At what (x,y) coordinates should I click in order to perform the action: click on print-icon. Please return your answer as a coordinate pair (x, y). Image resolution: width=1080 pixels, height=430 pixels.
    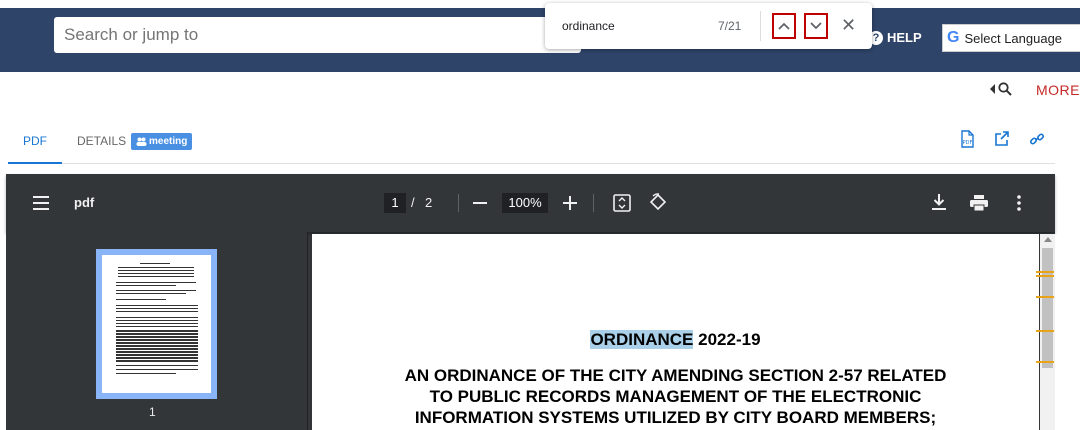
    Looking at the image, I should click on (979, 203).